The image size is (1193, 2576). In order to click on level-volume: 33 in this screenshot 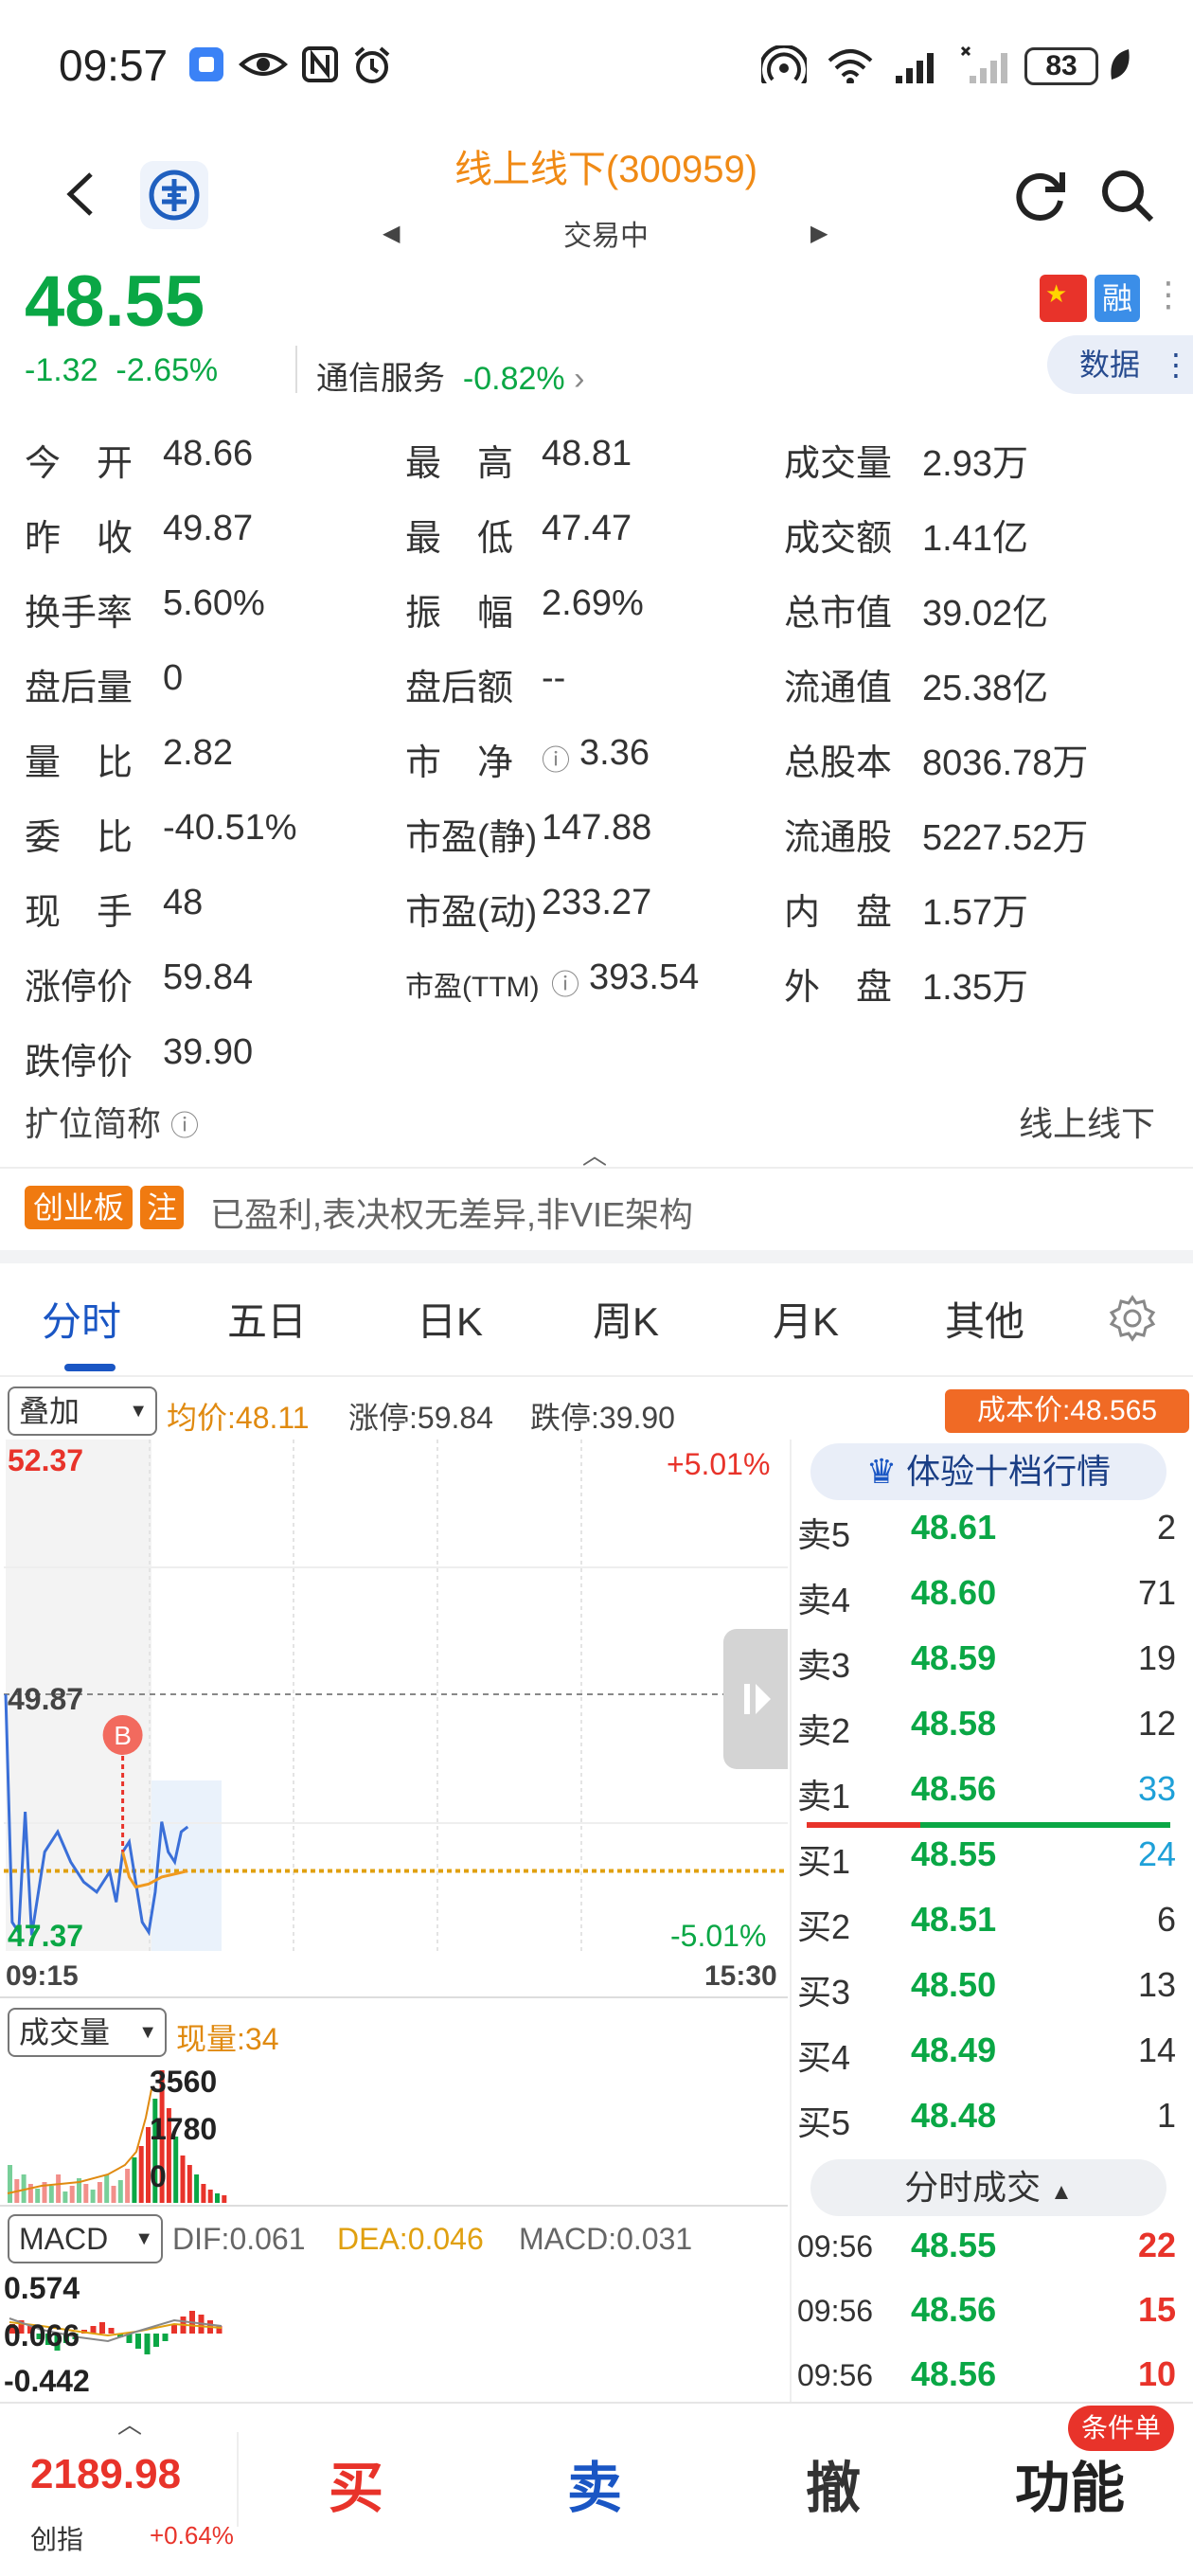, I will do `click(1156, 1788)`.